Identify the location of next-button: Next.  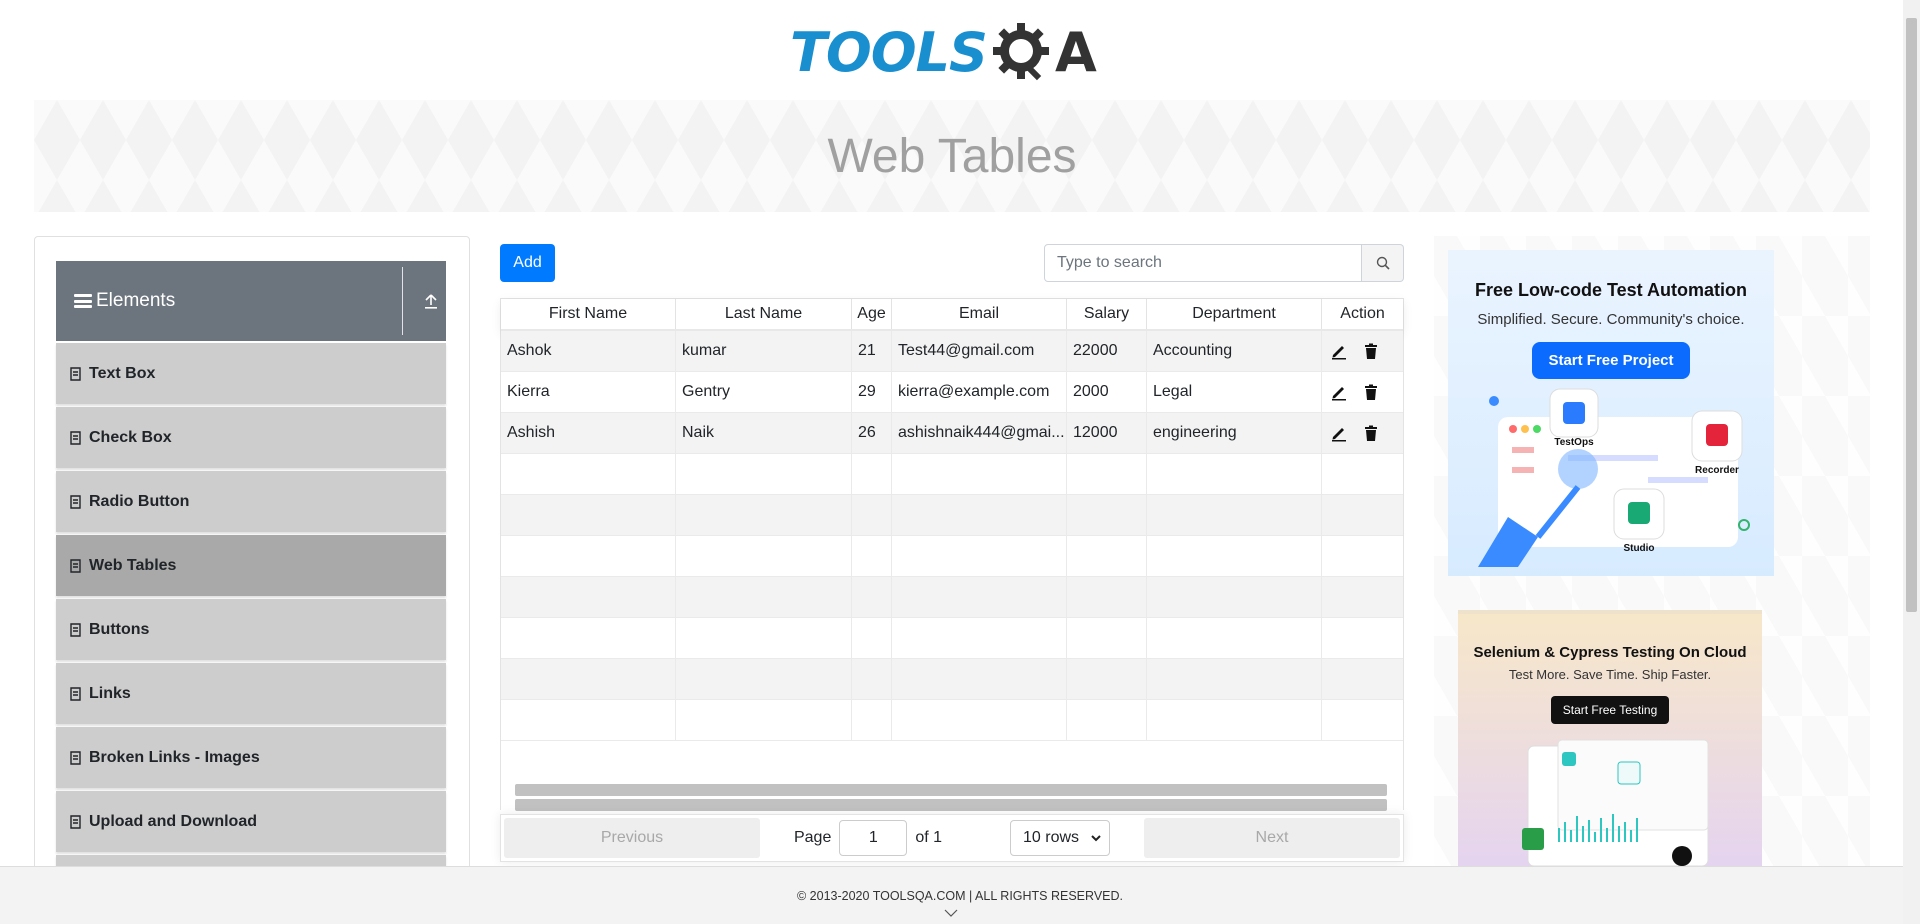
(1272, 838).